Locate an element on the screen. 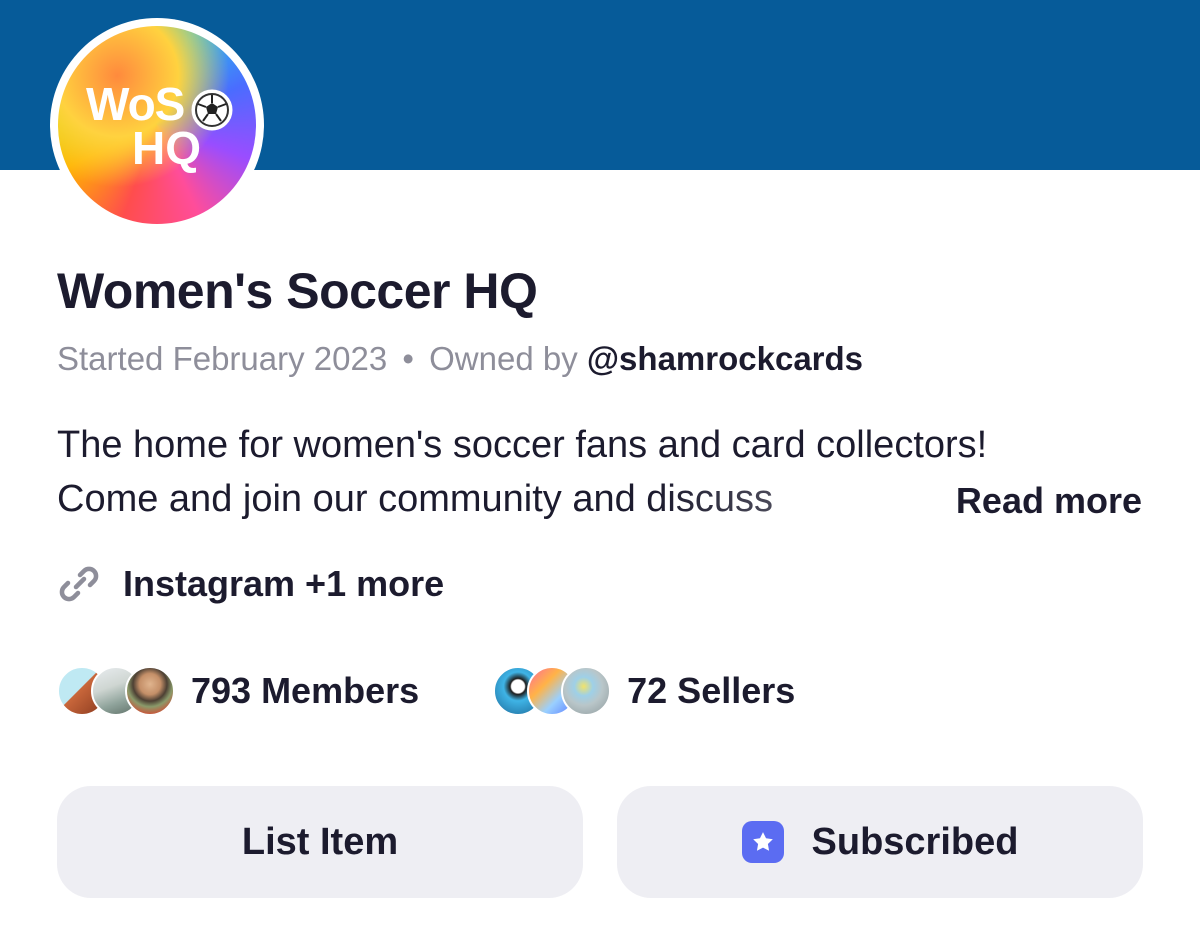 This screenshot has height=942, width=1200. members-count: 793 Members is located at coordinates (305, 690).